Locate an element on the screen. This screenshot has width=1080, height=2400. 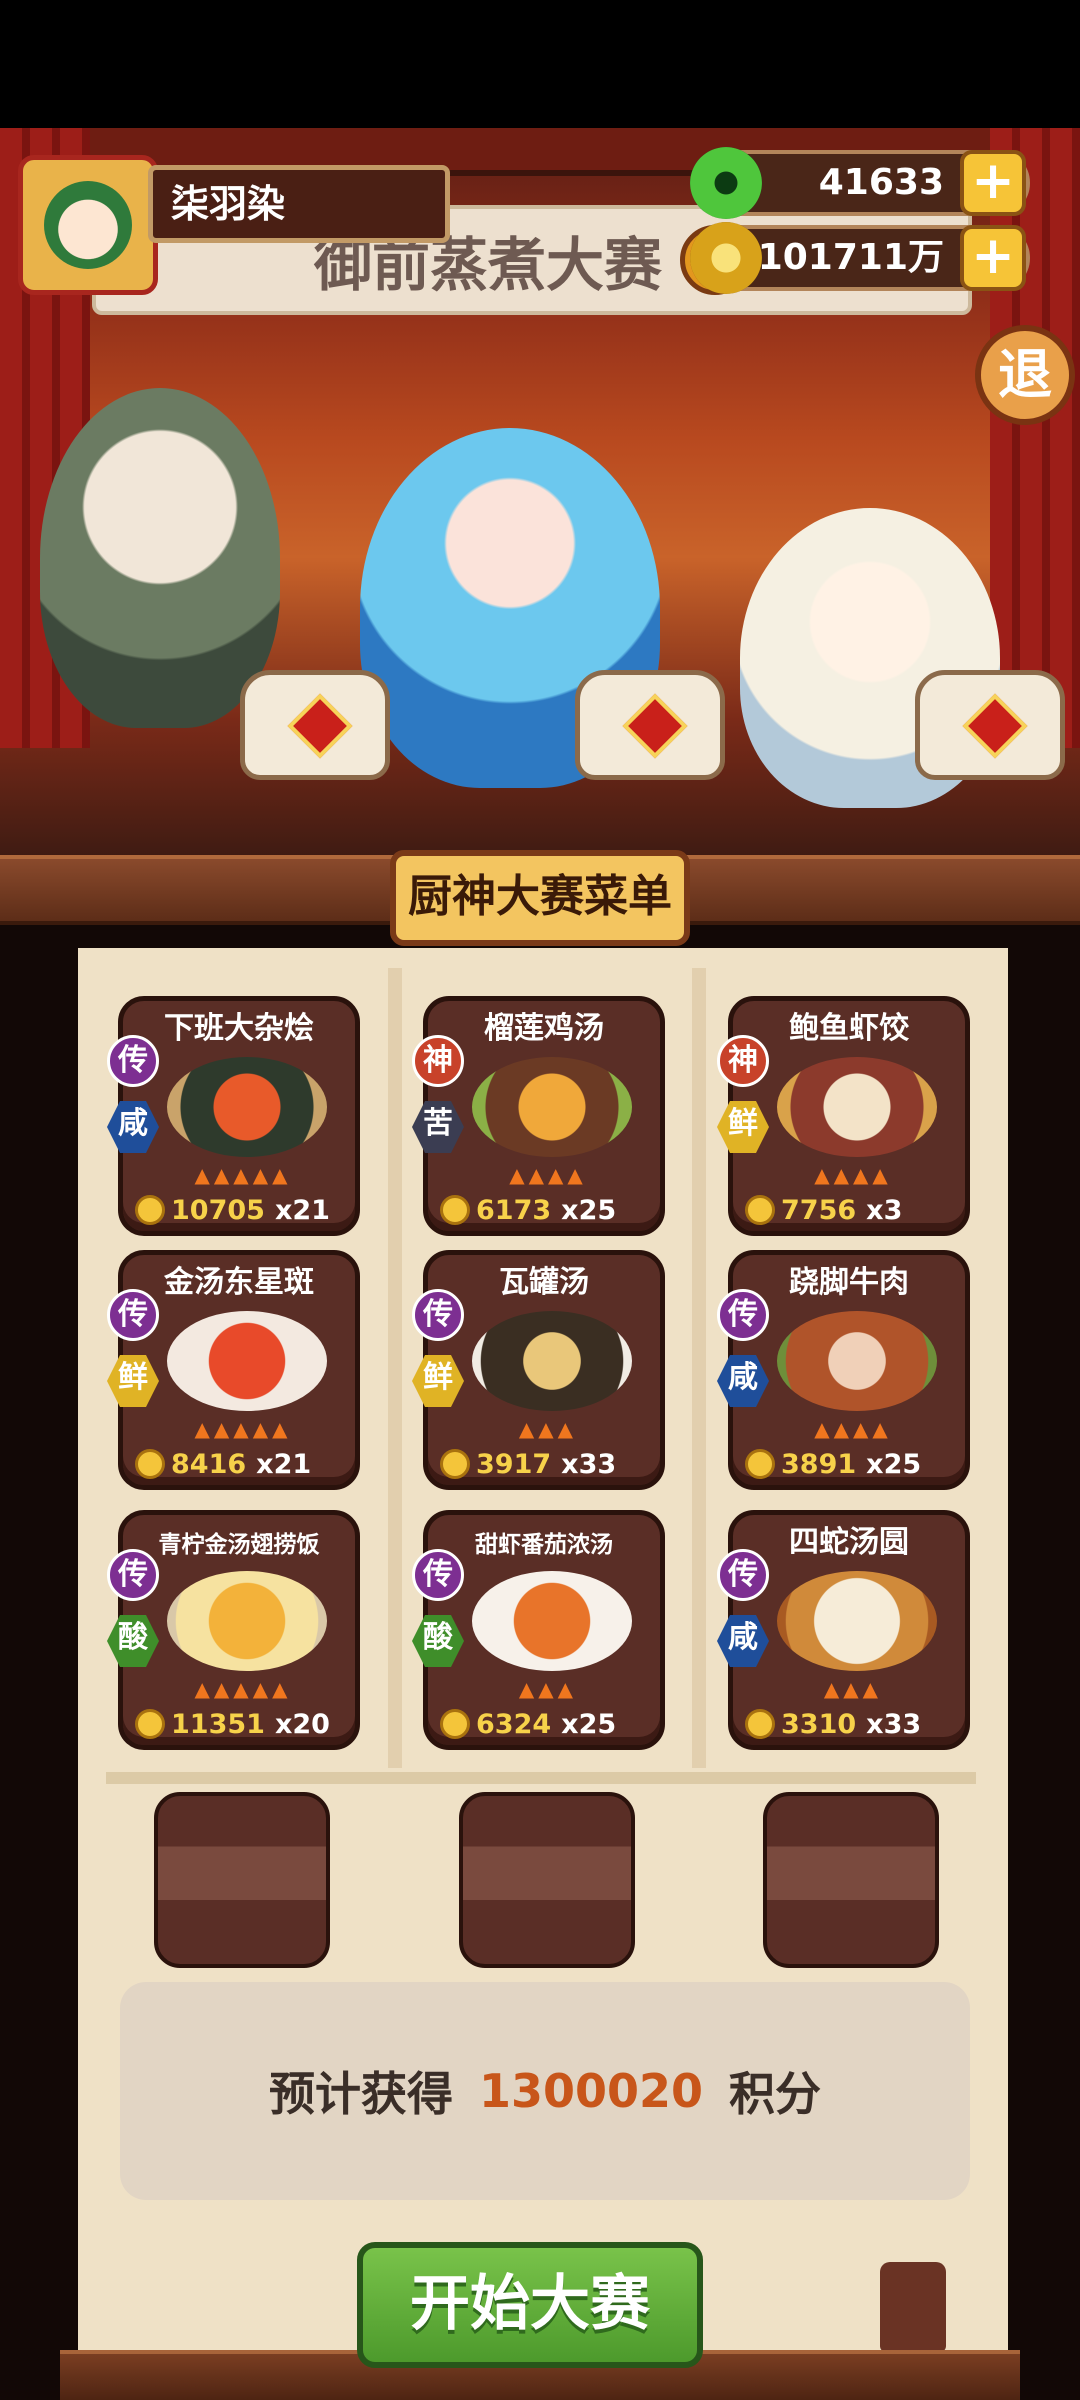
dish-card: 四蛇汤圆传咸 ▲▲▲ 3310 x33 is located at coordinates (843, 1630).